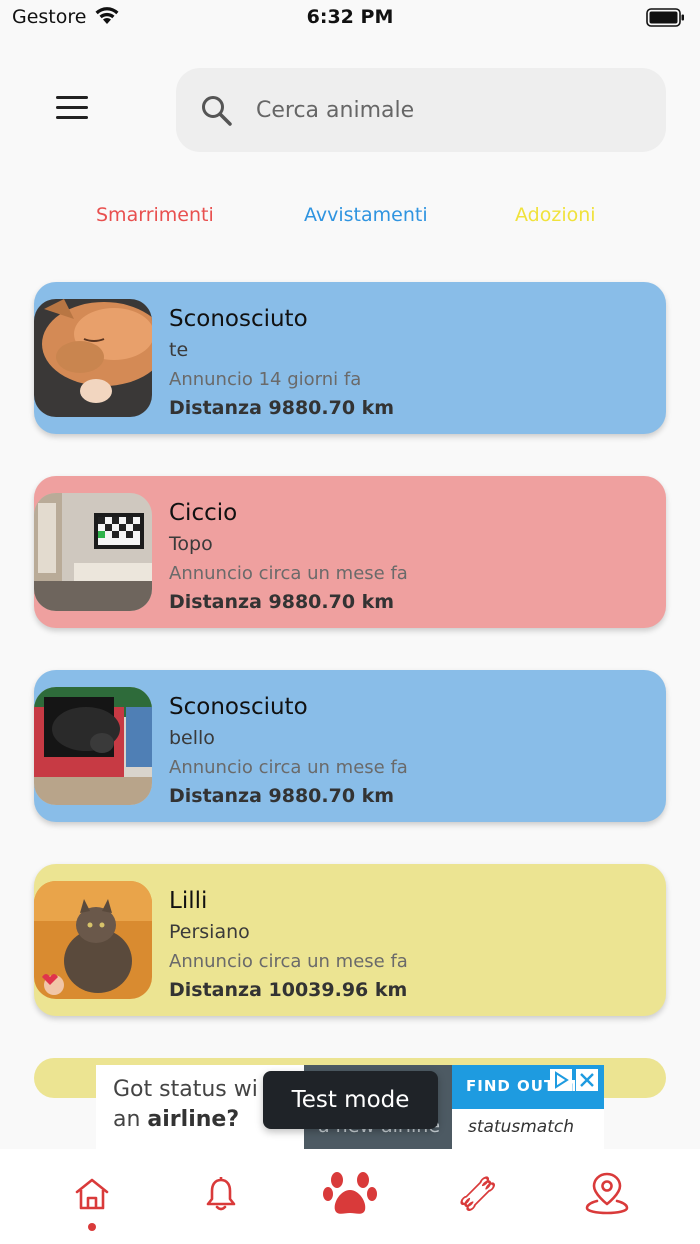  Describe the element at coordinates (92, 1227) in the screenshot. I see `active-indicator` at that location.